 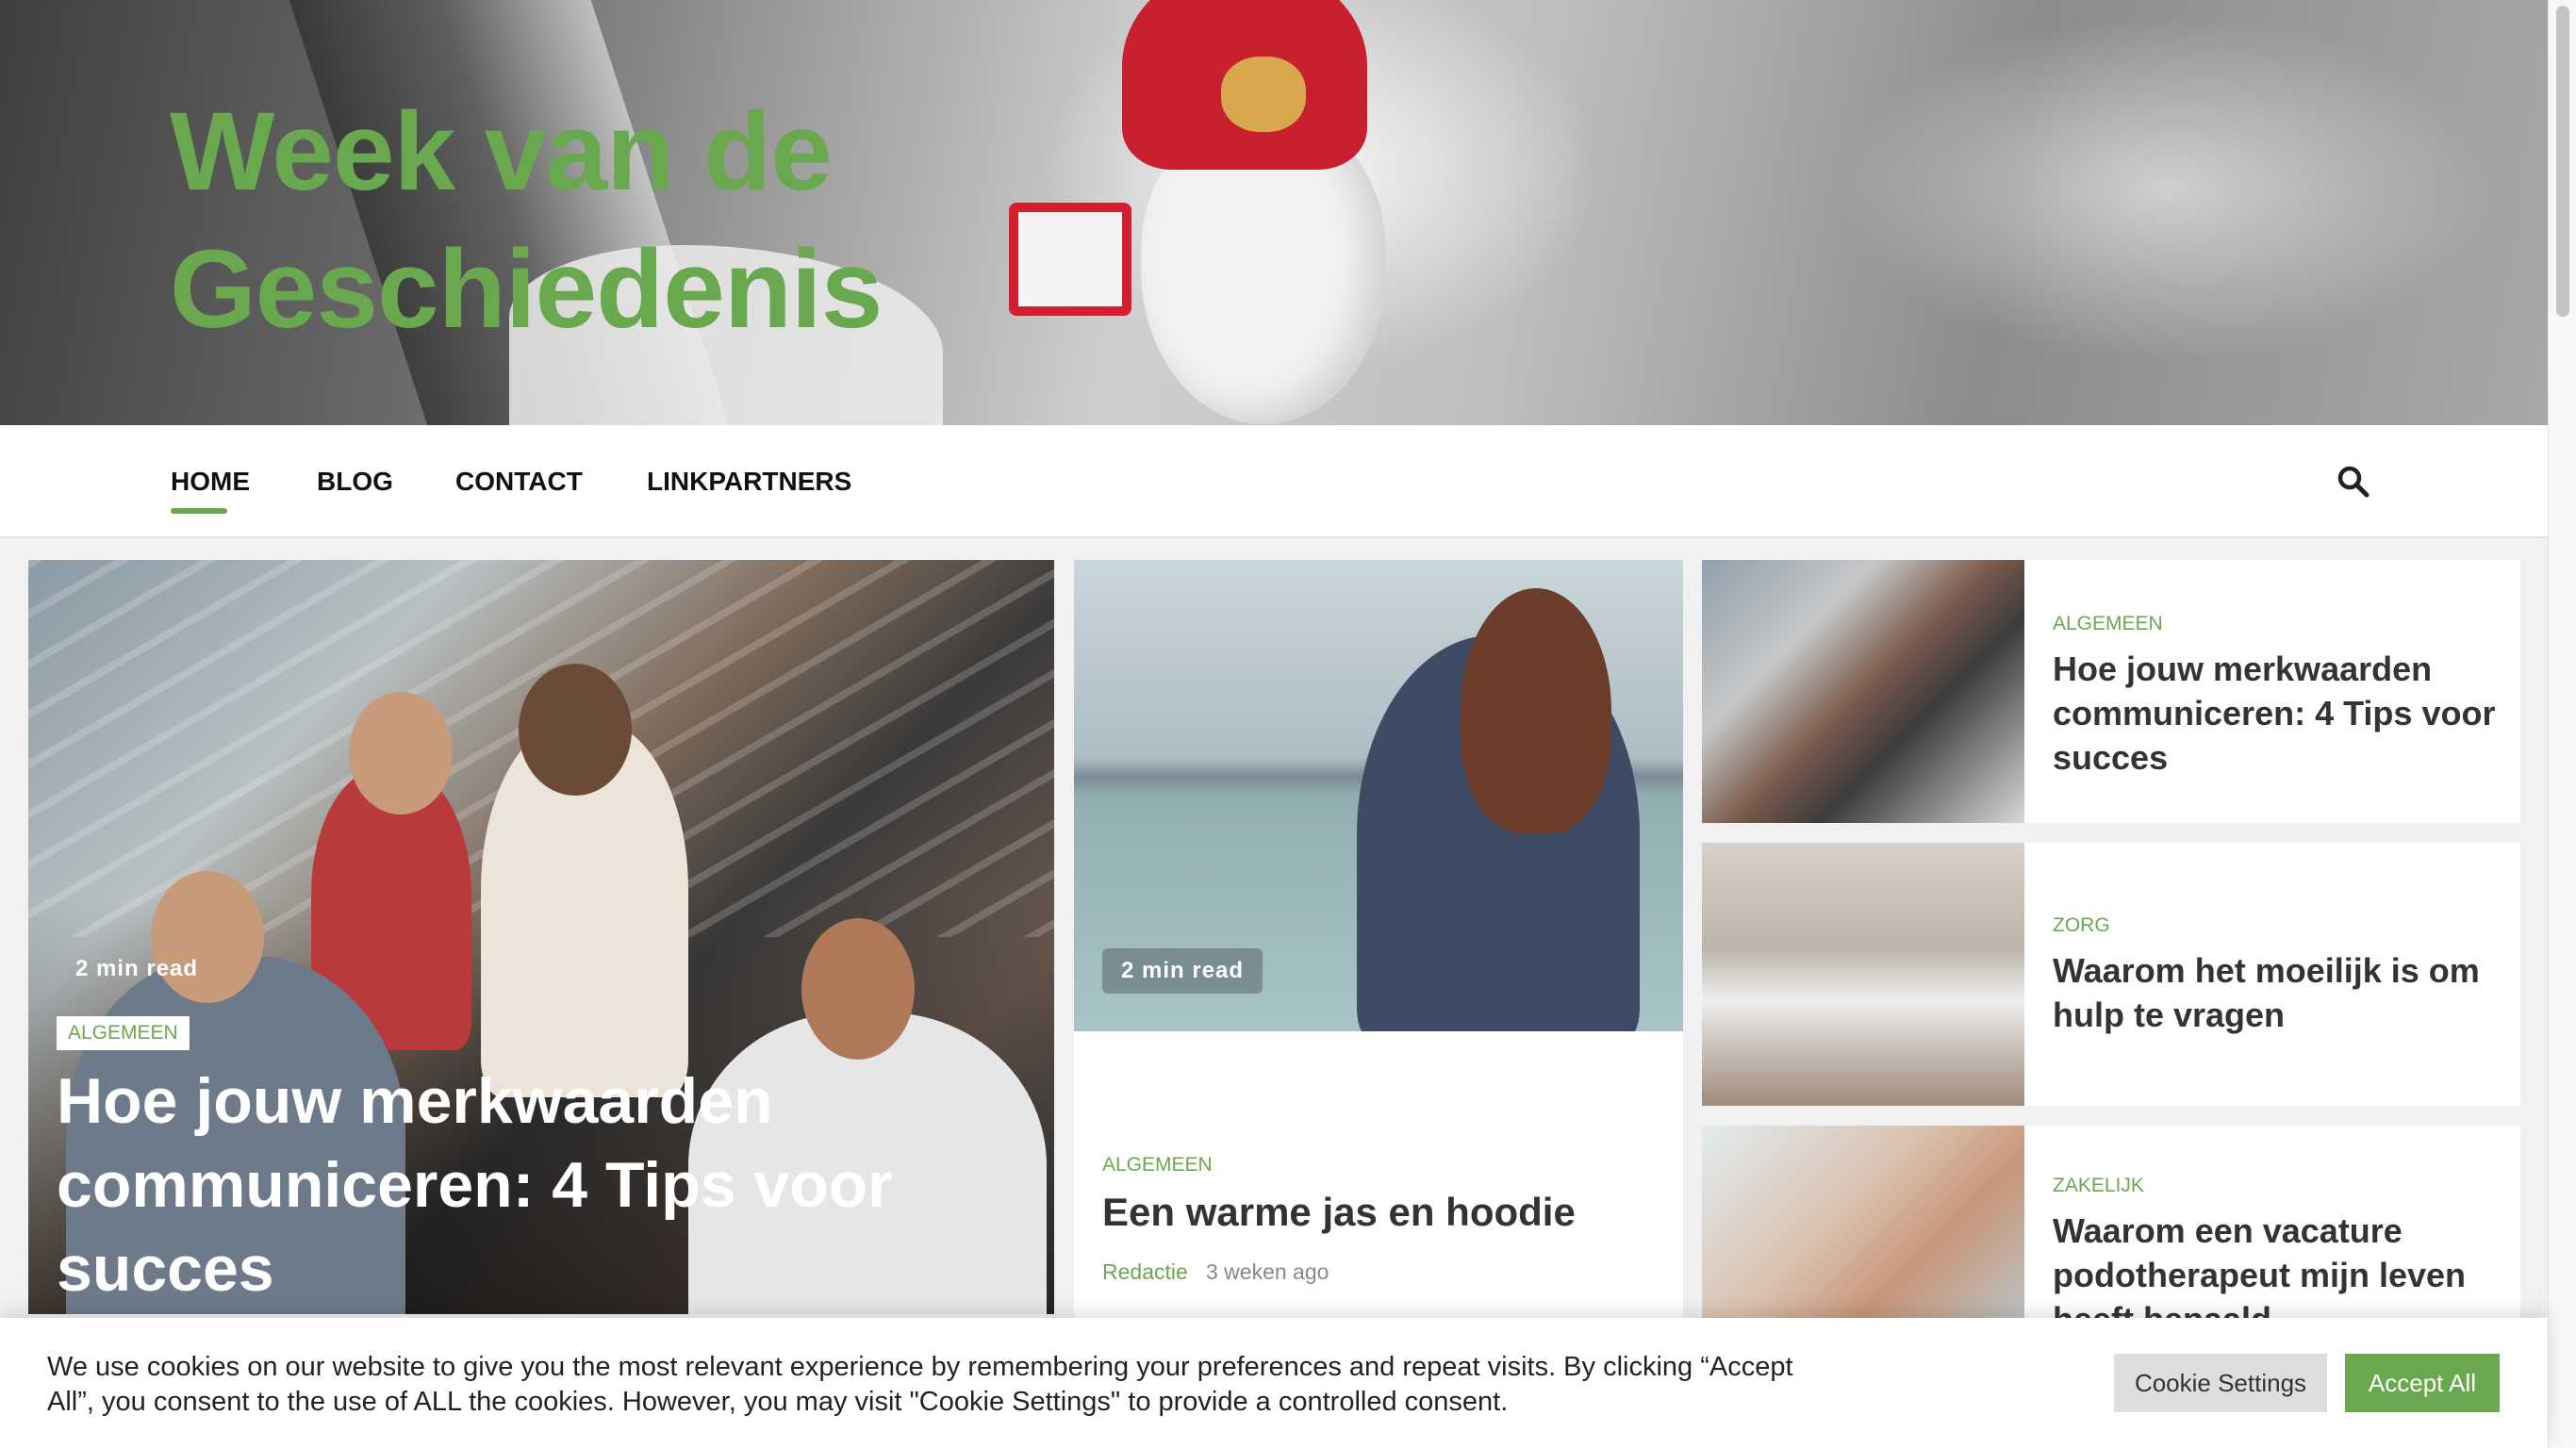 What do you see at coordinates (1070, 259) in the screenshot?
I see `gift-box` at bounding box center [1070, 259].